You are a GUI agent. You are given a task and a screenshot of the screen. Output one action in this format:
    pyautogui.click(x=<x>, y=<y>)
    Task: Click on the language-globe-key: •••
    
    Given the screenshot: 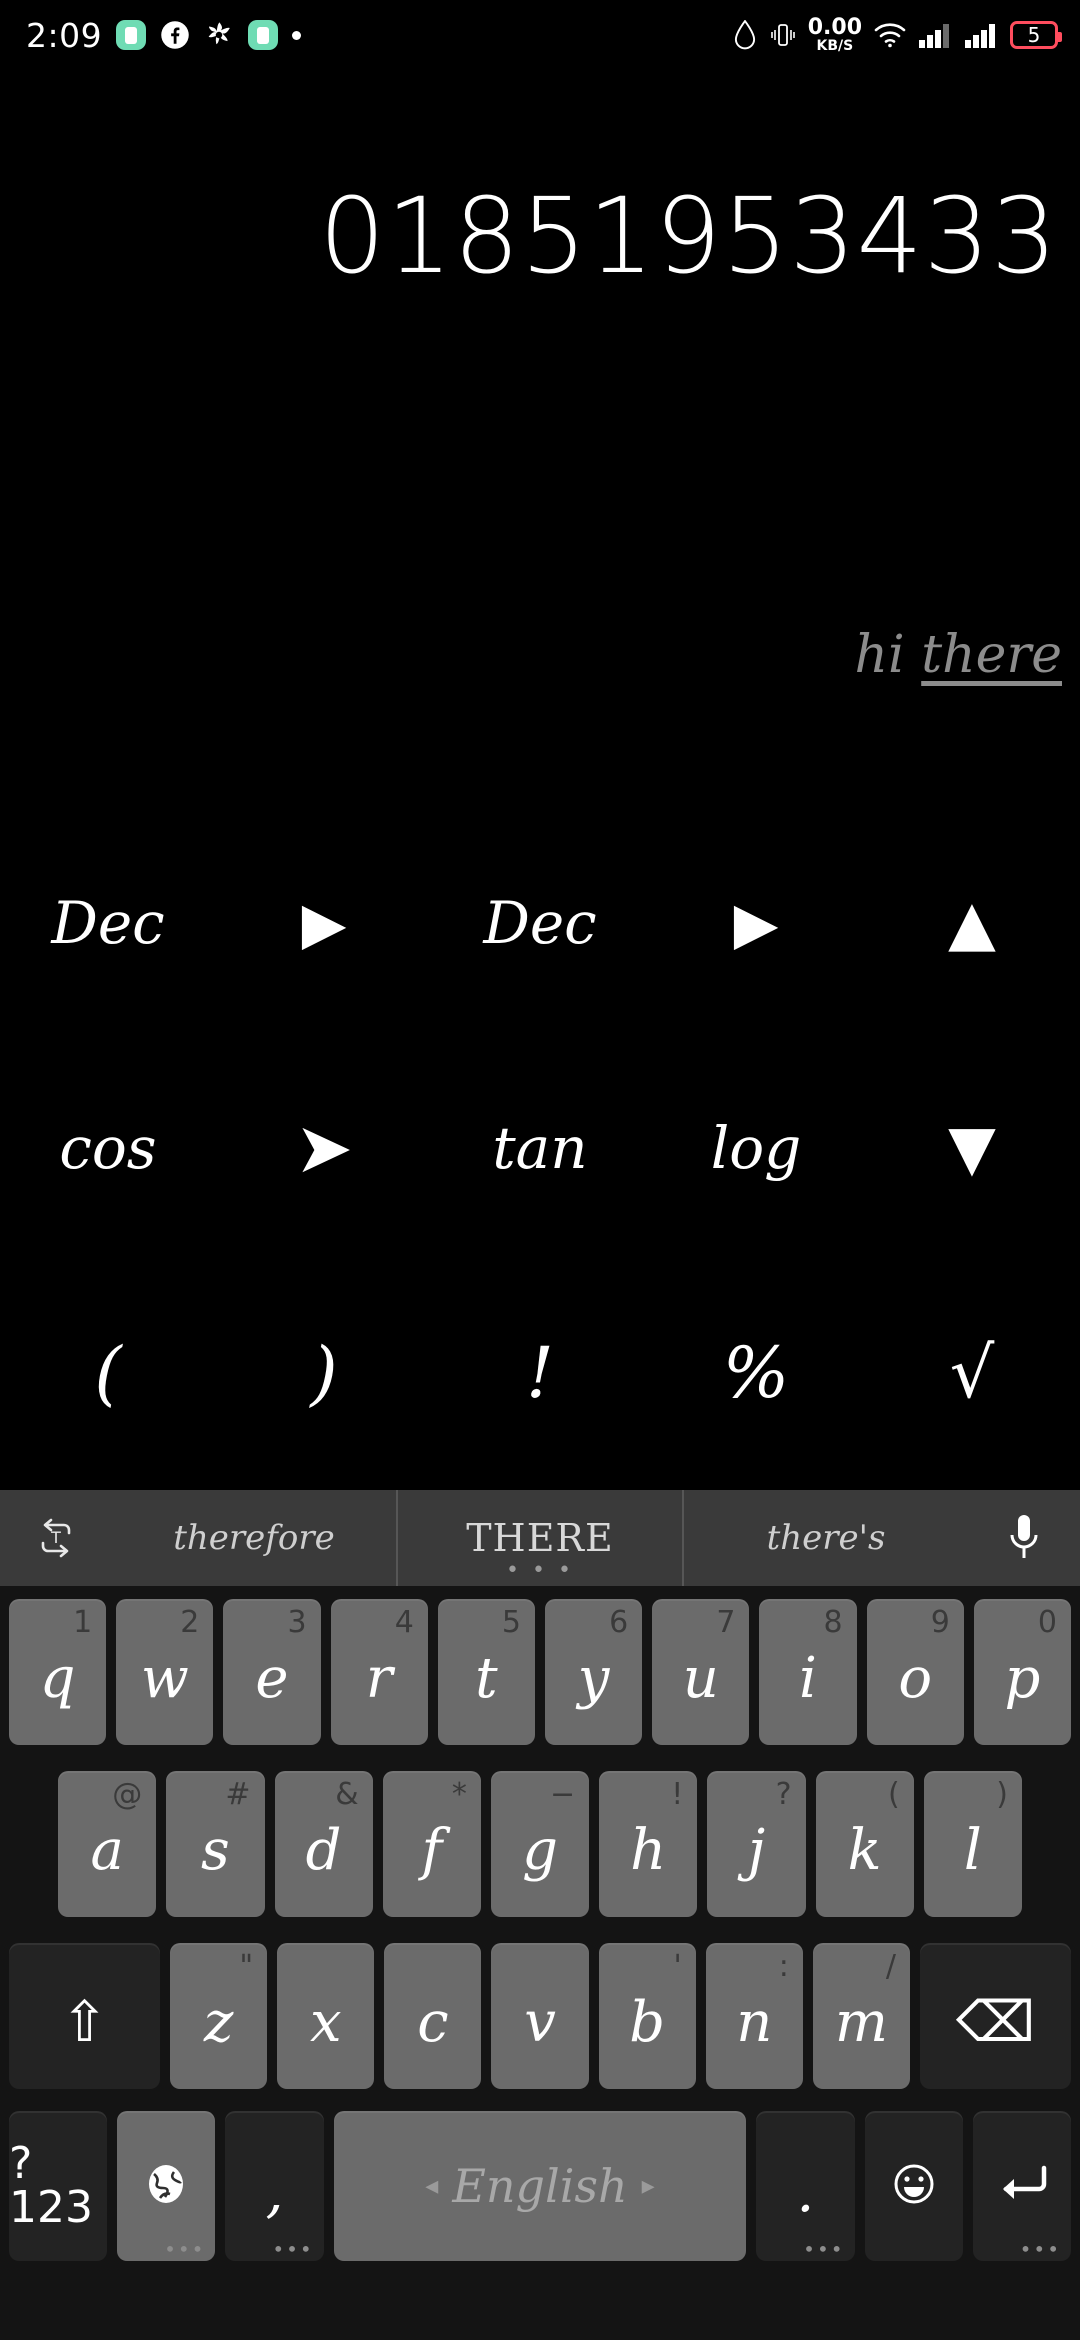 What is the action you would take?
    pyautogui.click(x=166, y=2186)
    